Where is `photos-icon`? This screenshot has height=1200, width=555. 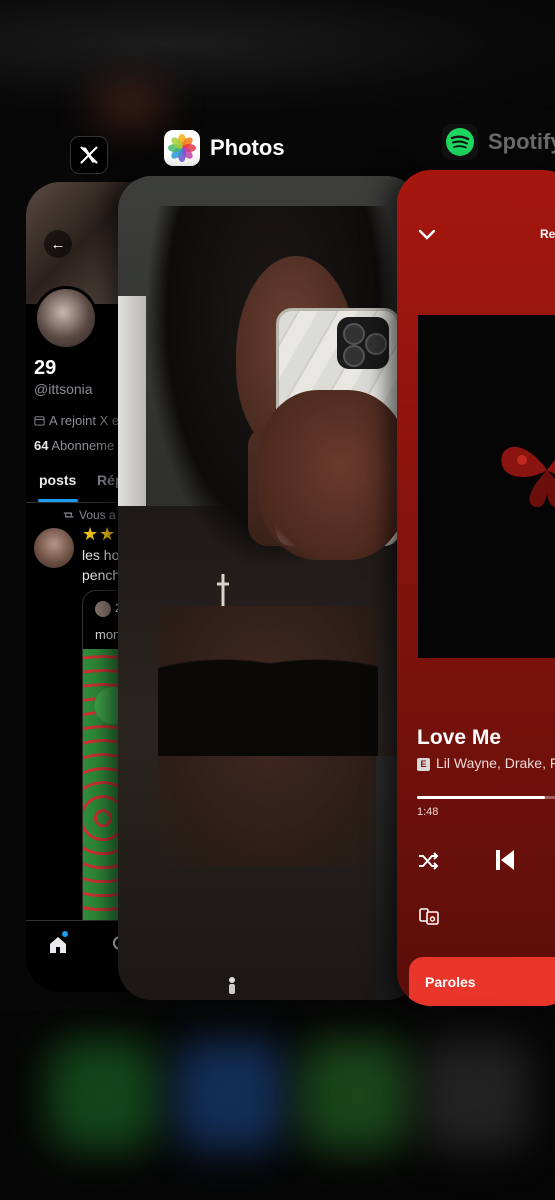
photos-icon is located at coordinates (182, 148).